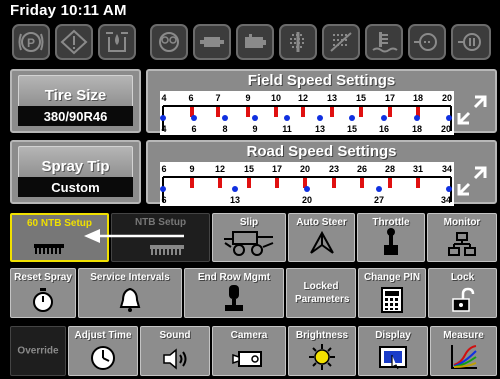 The height and width of the screenshot is (379, 500). I want to click on display-label: Display, so click(393, 335).